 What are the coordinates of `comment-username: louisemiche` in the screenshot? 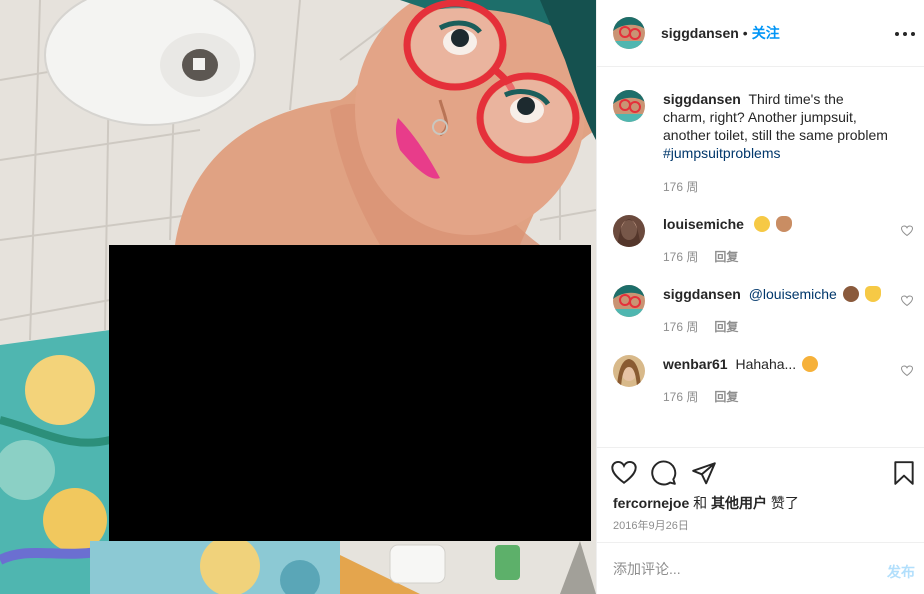 It's located at (703, 224).